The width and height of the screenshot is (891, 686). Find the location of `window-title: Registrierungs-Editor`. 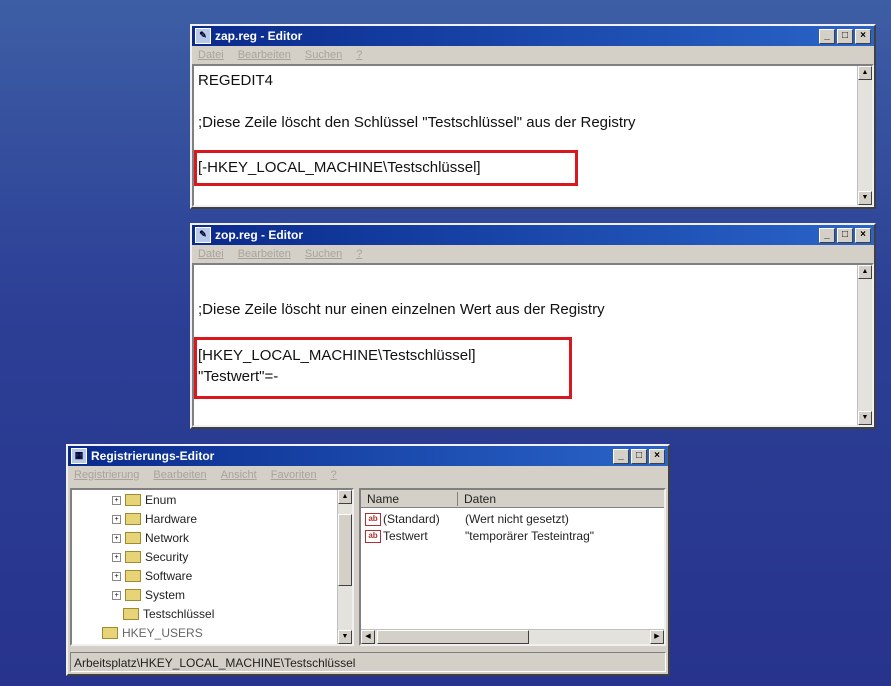

window-title: Registrierungs-Editor is located at coordinates (153, 456).